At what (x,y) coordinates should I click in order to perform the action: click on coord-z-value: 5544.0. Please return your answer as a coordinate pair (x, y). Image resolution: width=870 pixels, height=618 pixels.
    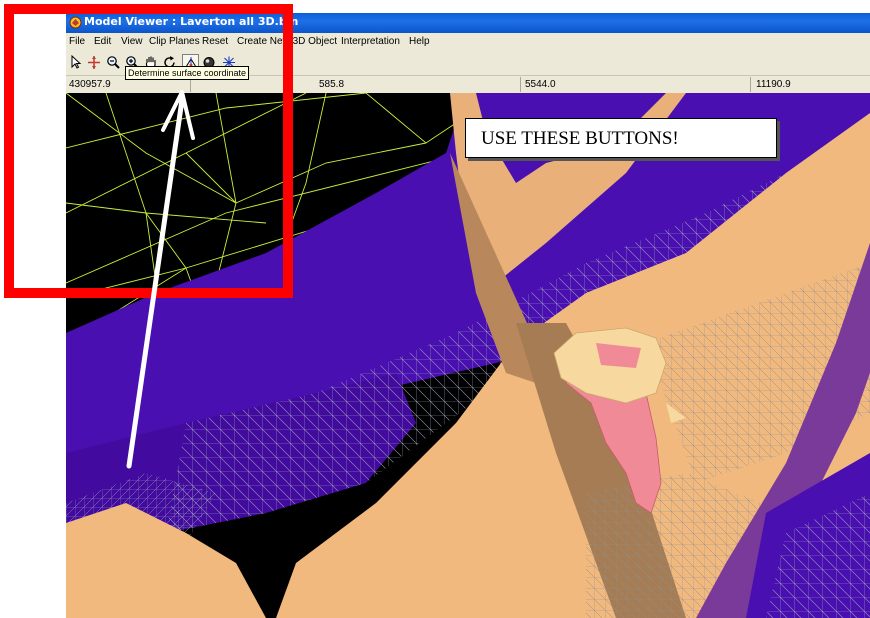
    Looking at the image, I should click on (540, 84).